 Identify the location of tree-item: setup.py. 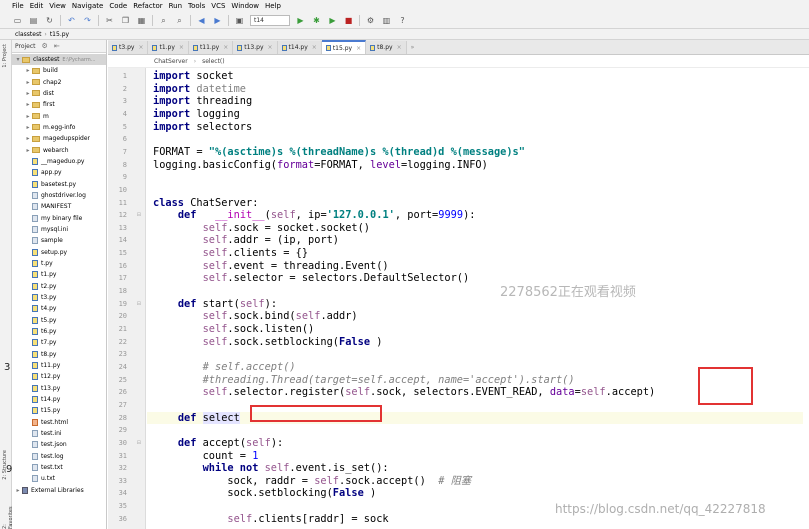
(59, 252).